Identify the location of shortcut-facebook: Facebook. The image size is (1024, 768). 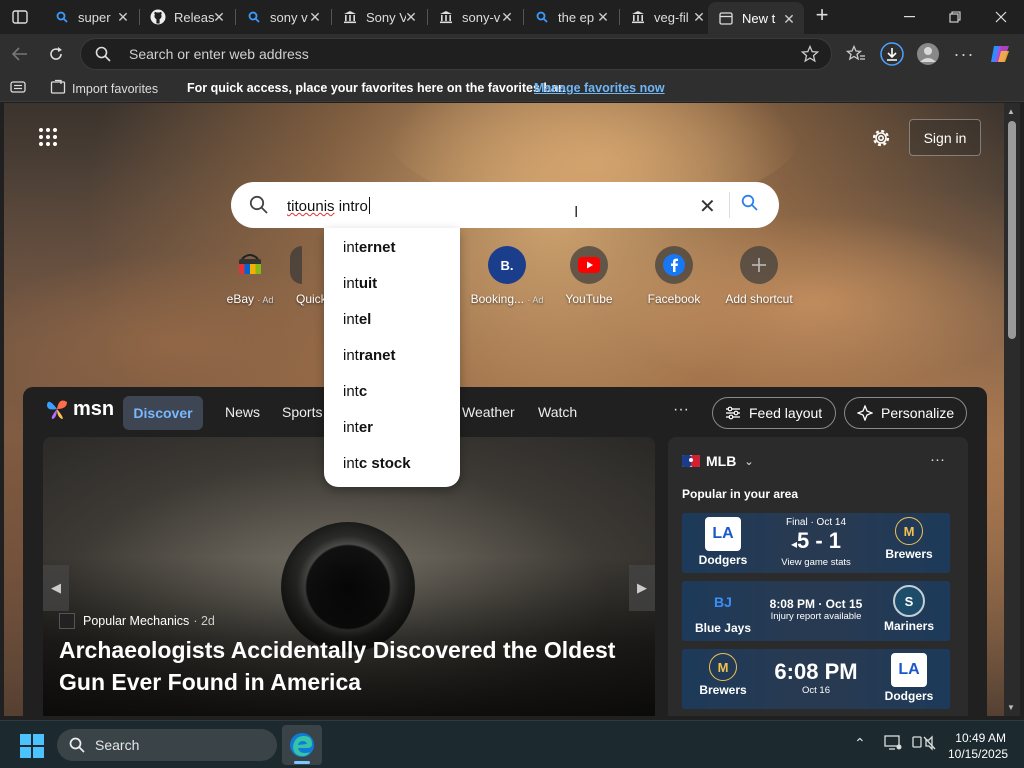
(674, 276).